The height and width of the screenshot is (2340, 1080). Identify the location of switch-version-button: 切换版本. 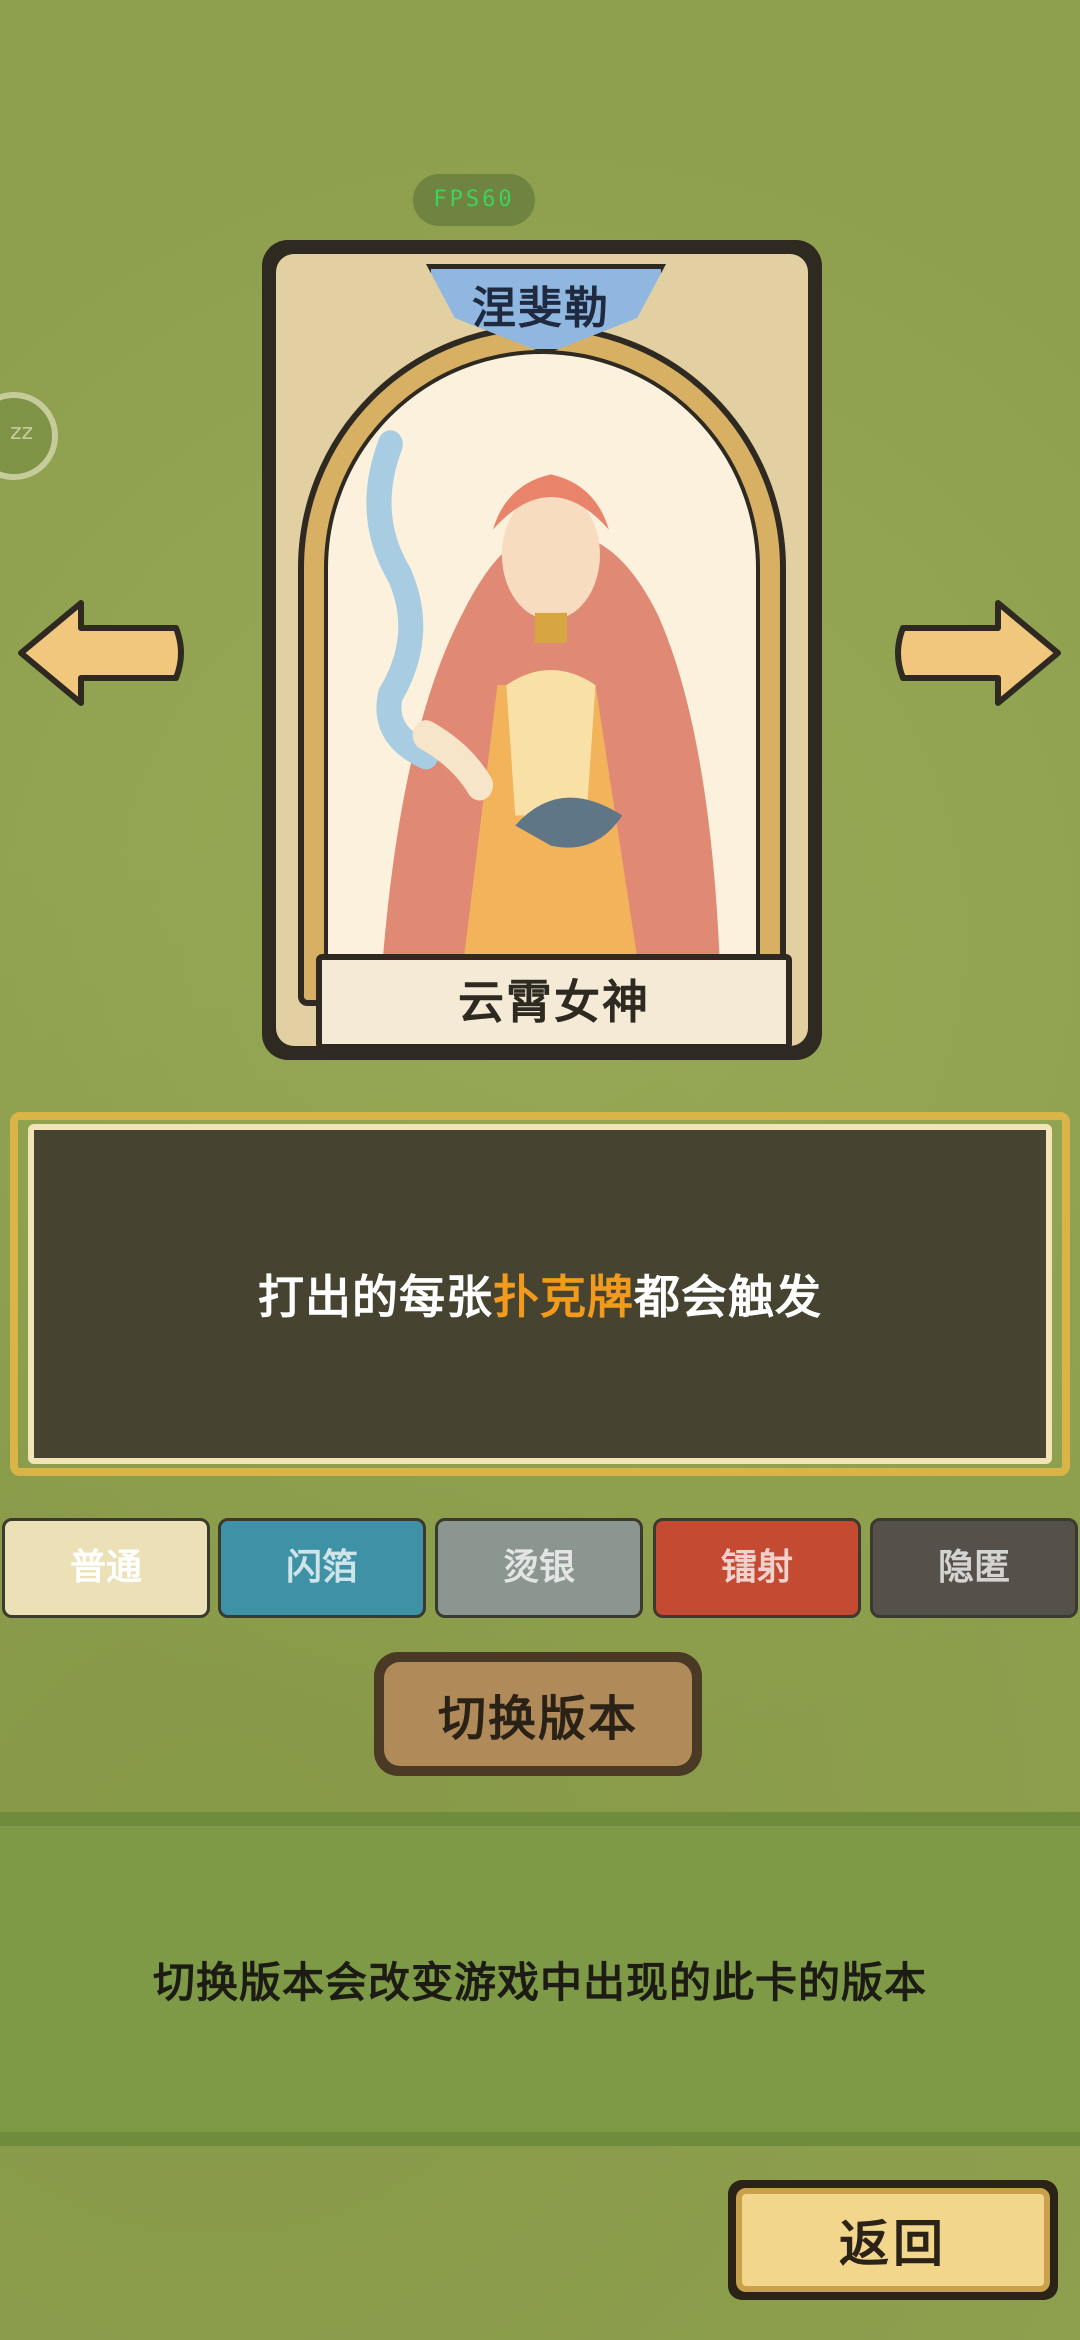
(538, 1714).